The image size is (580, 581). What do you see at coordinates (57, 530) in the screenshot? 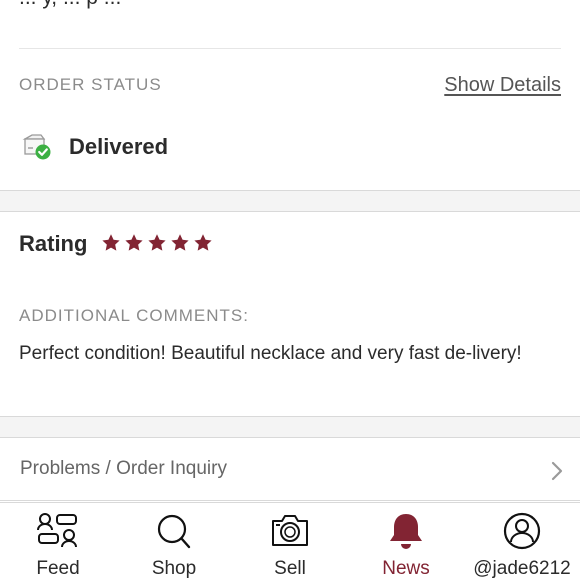
I see `feed-icon` at bounding box center [57, 530].